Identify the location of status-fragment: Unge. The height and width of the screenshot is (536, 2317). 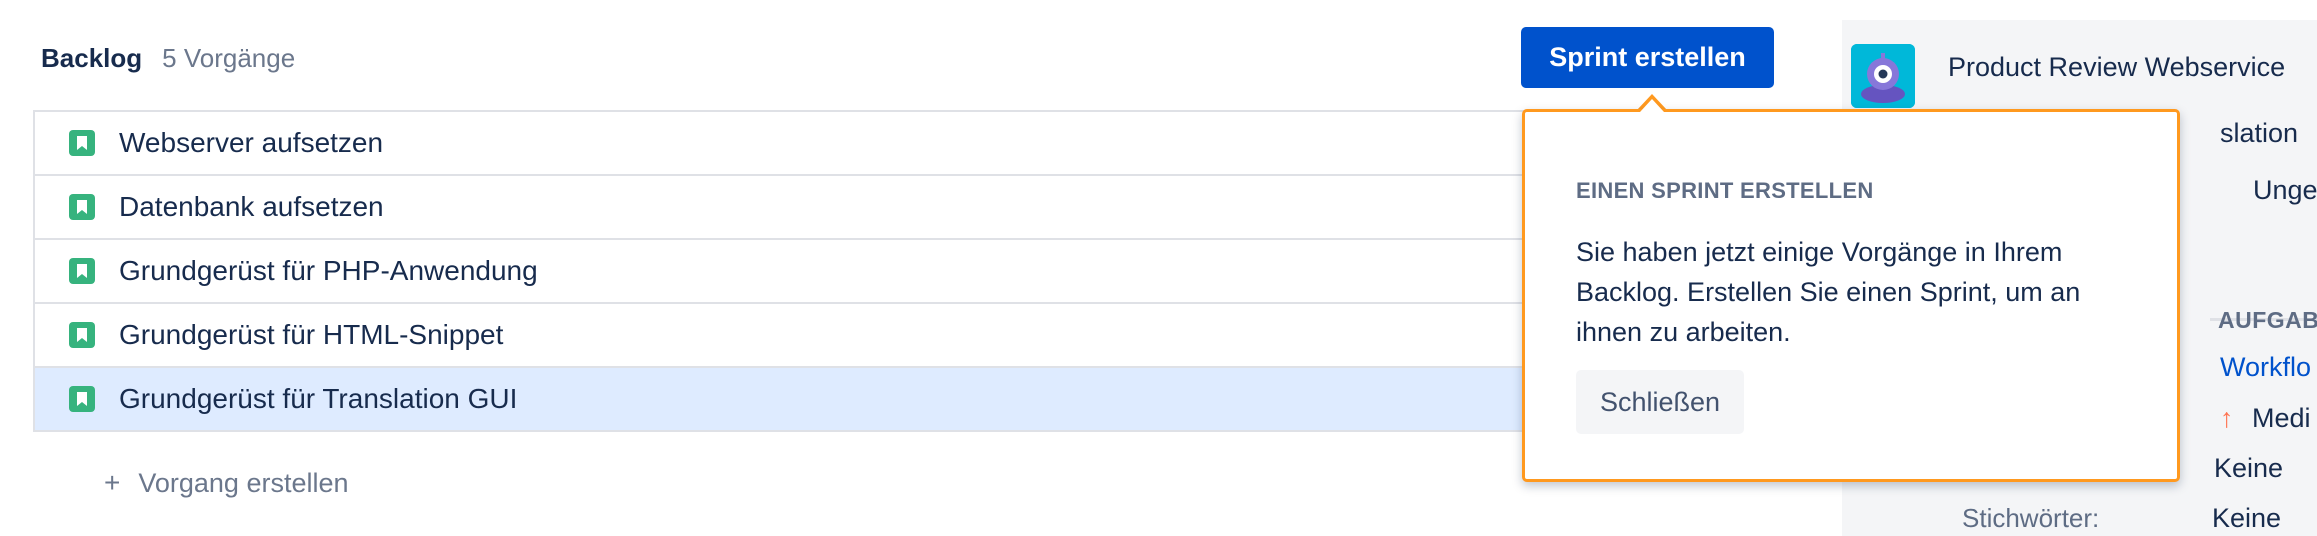
(2285, 190).